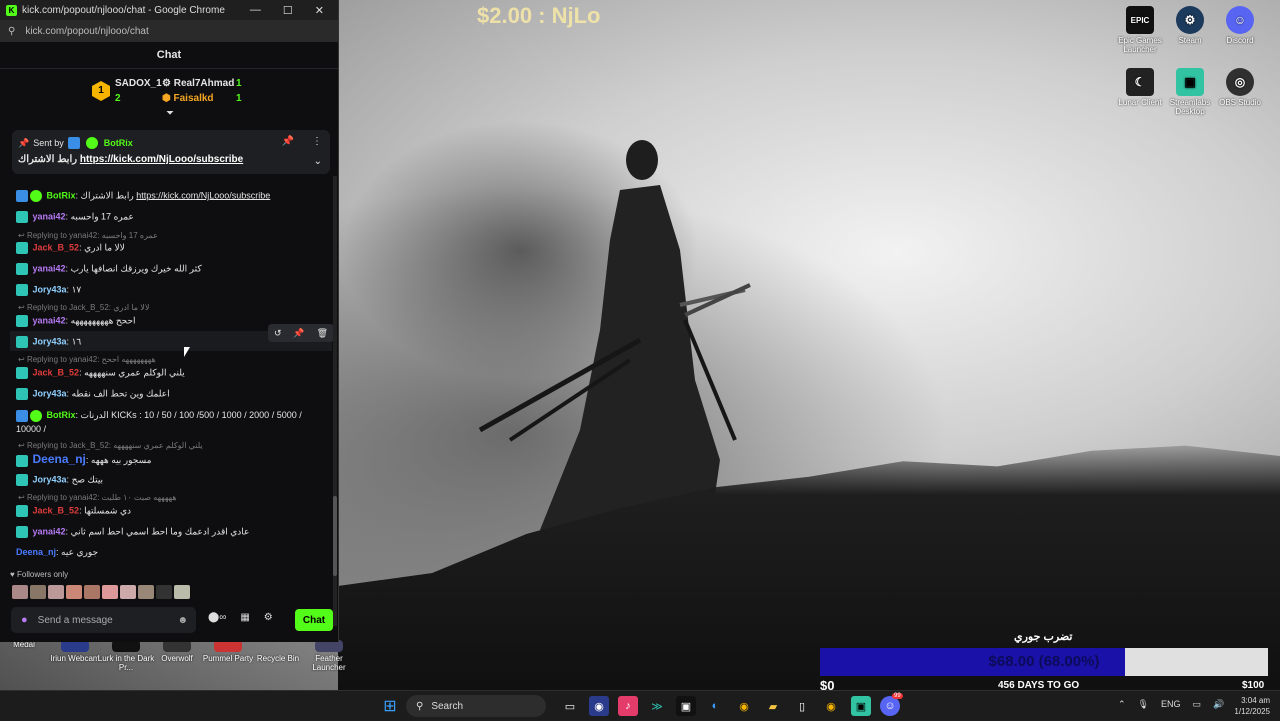 This screenshot has width=1280, height=721. I want to click on chat-message: Jack_B_52: يلني الوكلم عمري سنههههه, so click(100, 373).